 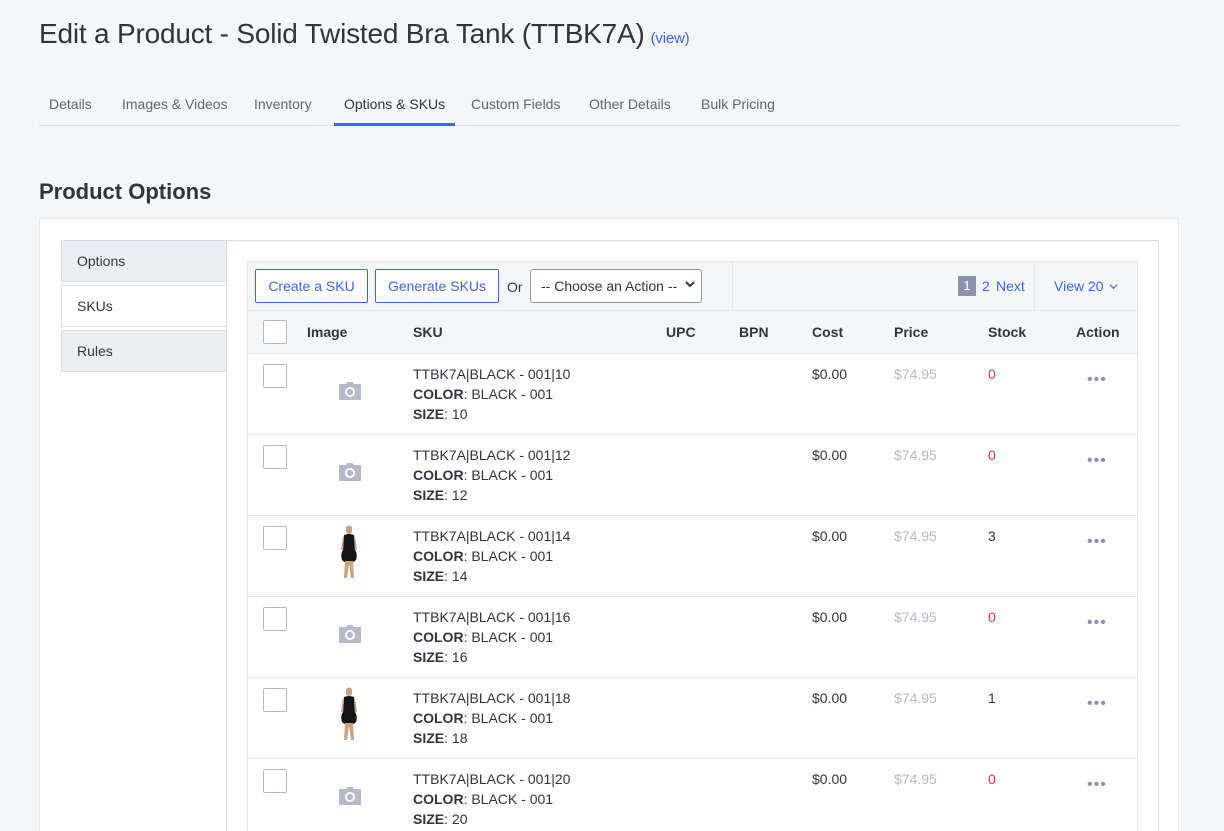 What do you see at coordinates (992, 536) in the screenshot?
I see `sku-stock: 3` at bounding box center [992, 536].